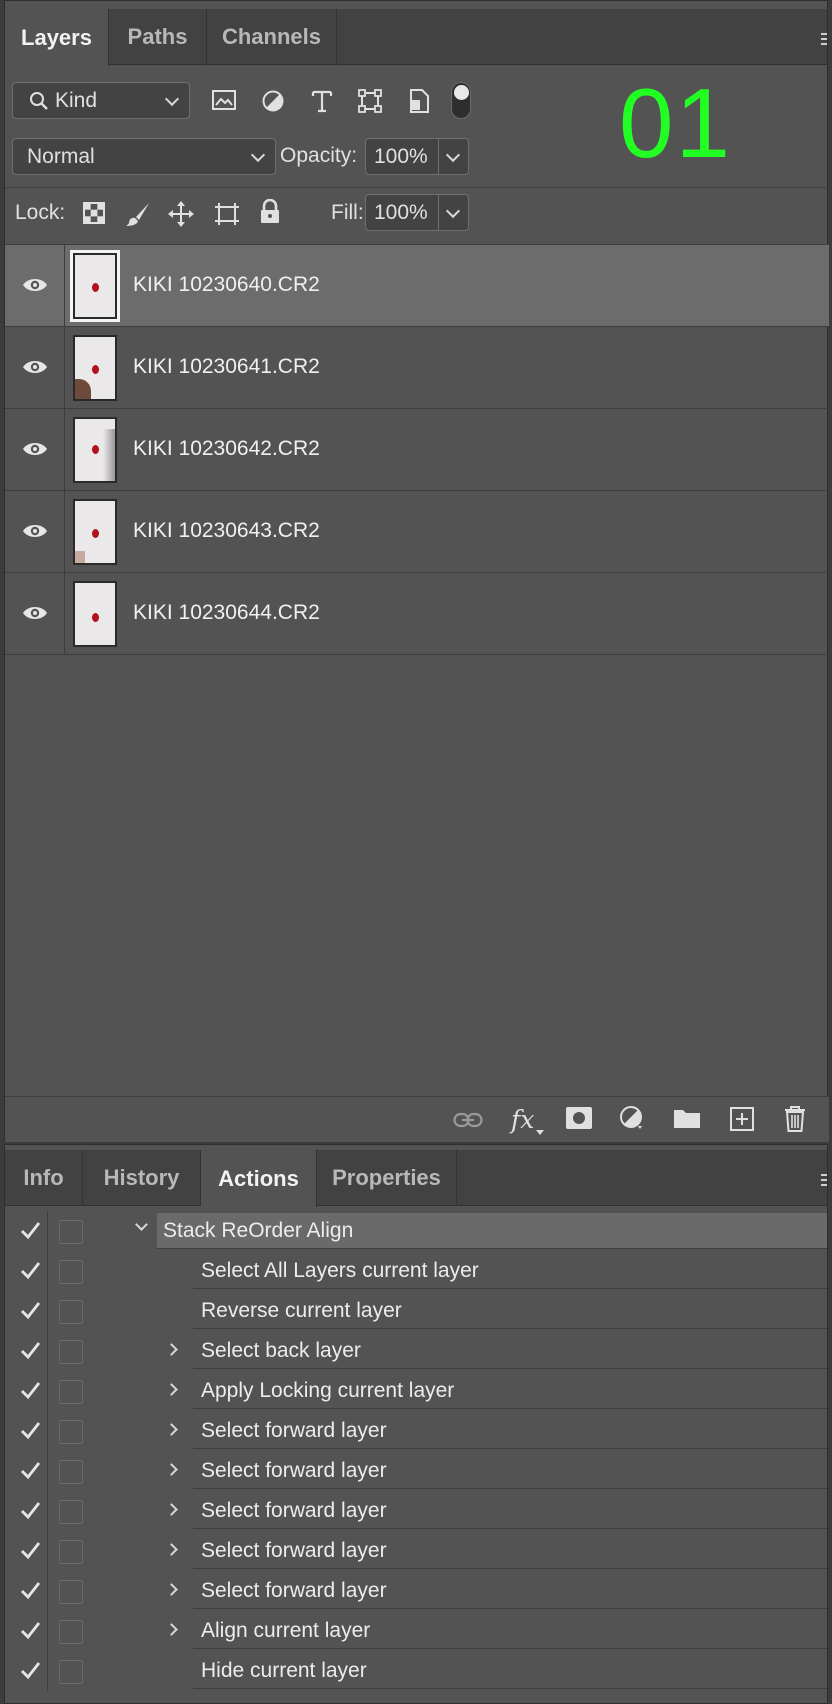  Describe the element at coordinates (281, 1350) in the screenshot. I see `action-step-label: Select back layer` at that location.